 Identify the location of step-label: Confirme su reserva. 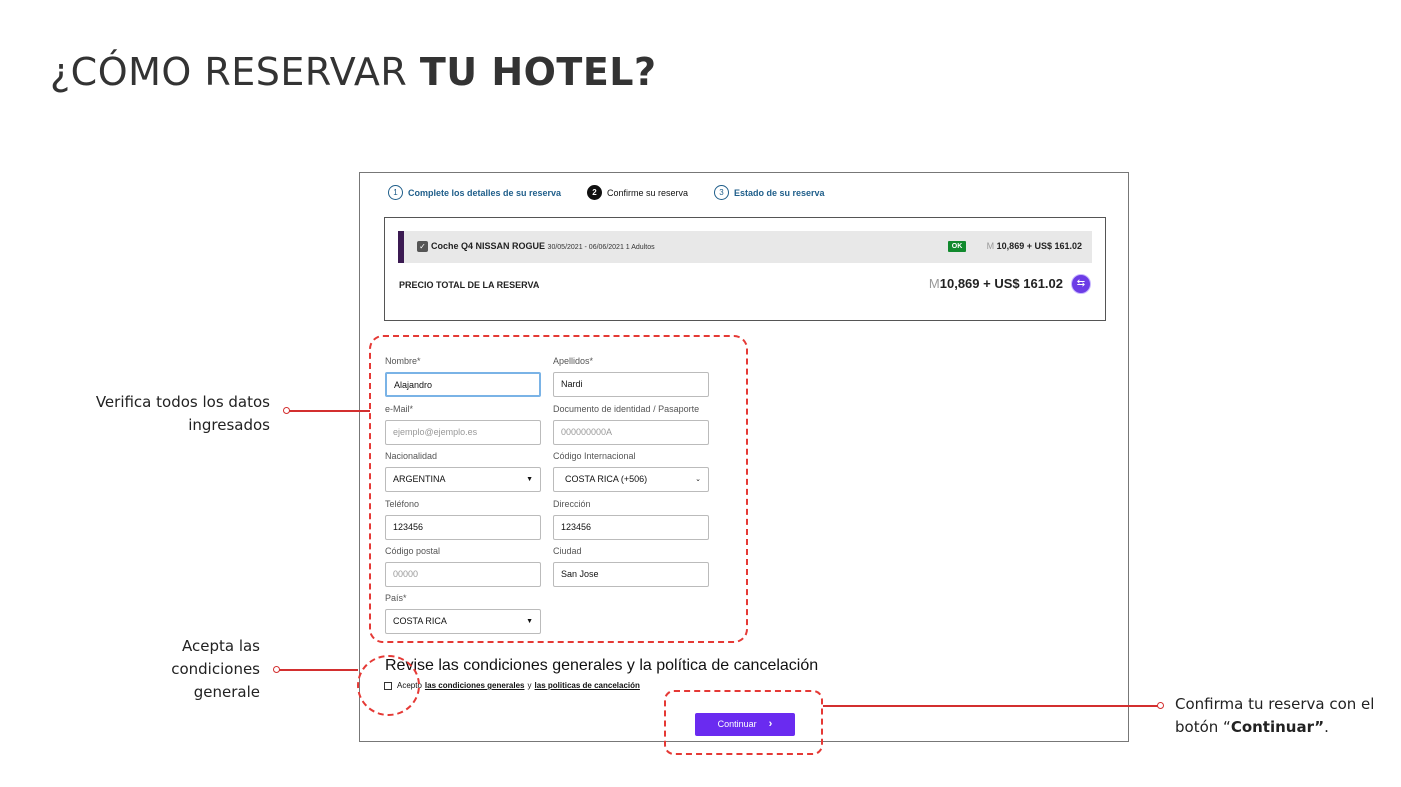
(648, 192).